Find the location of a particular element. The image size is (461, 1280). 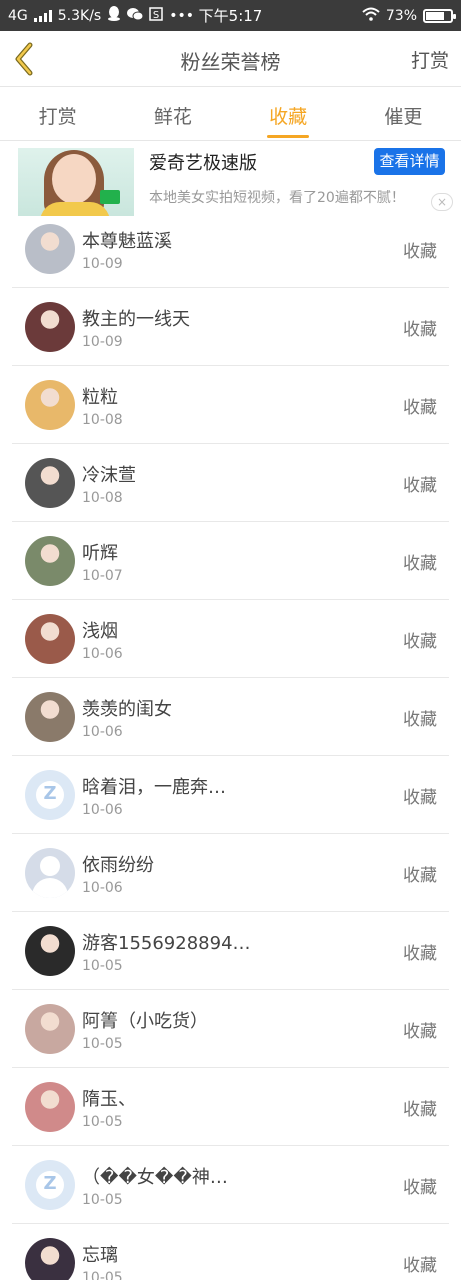

list-item: 忘璃 10-05 收藏 is located at coordinates (230, 1252).